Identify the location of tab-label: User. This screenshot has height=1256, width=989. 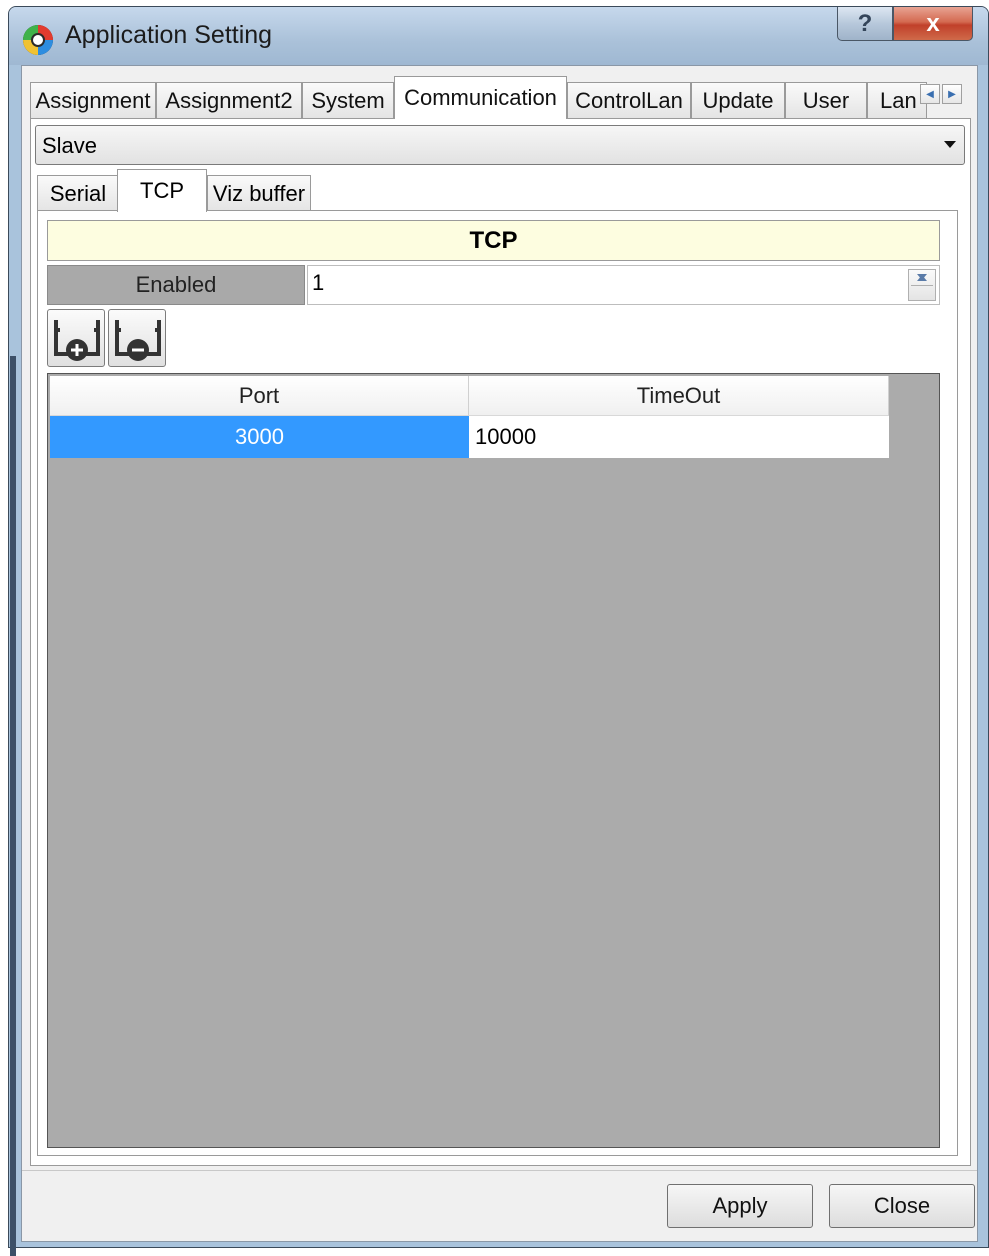
(826, 100).